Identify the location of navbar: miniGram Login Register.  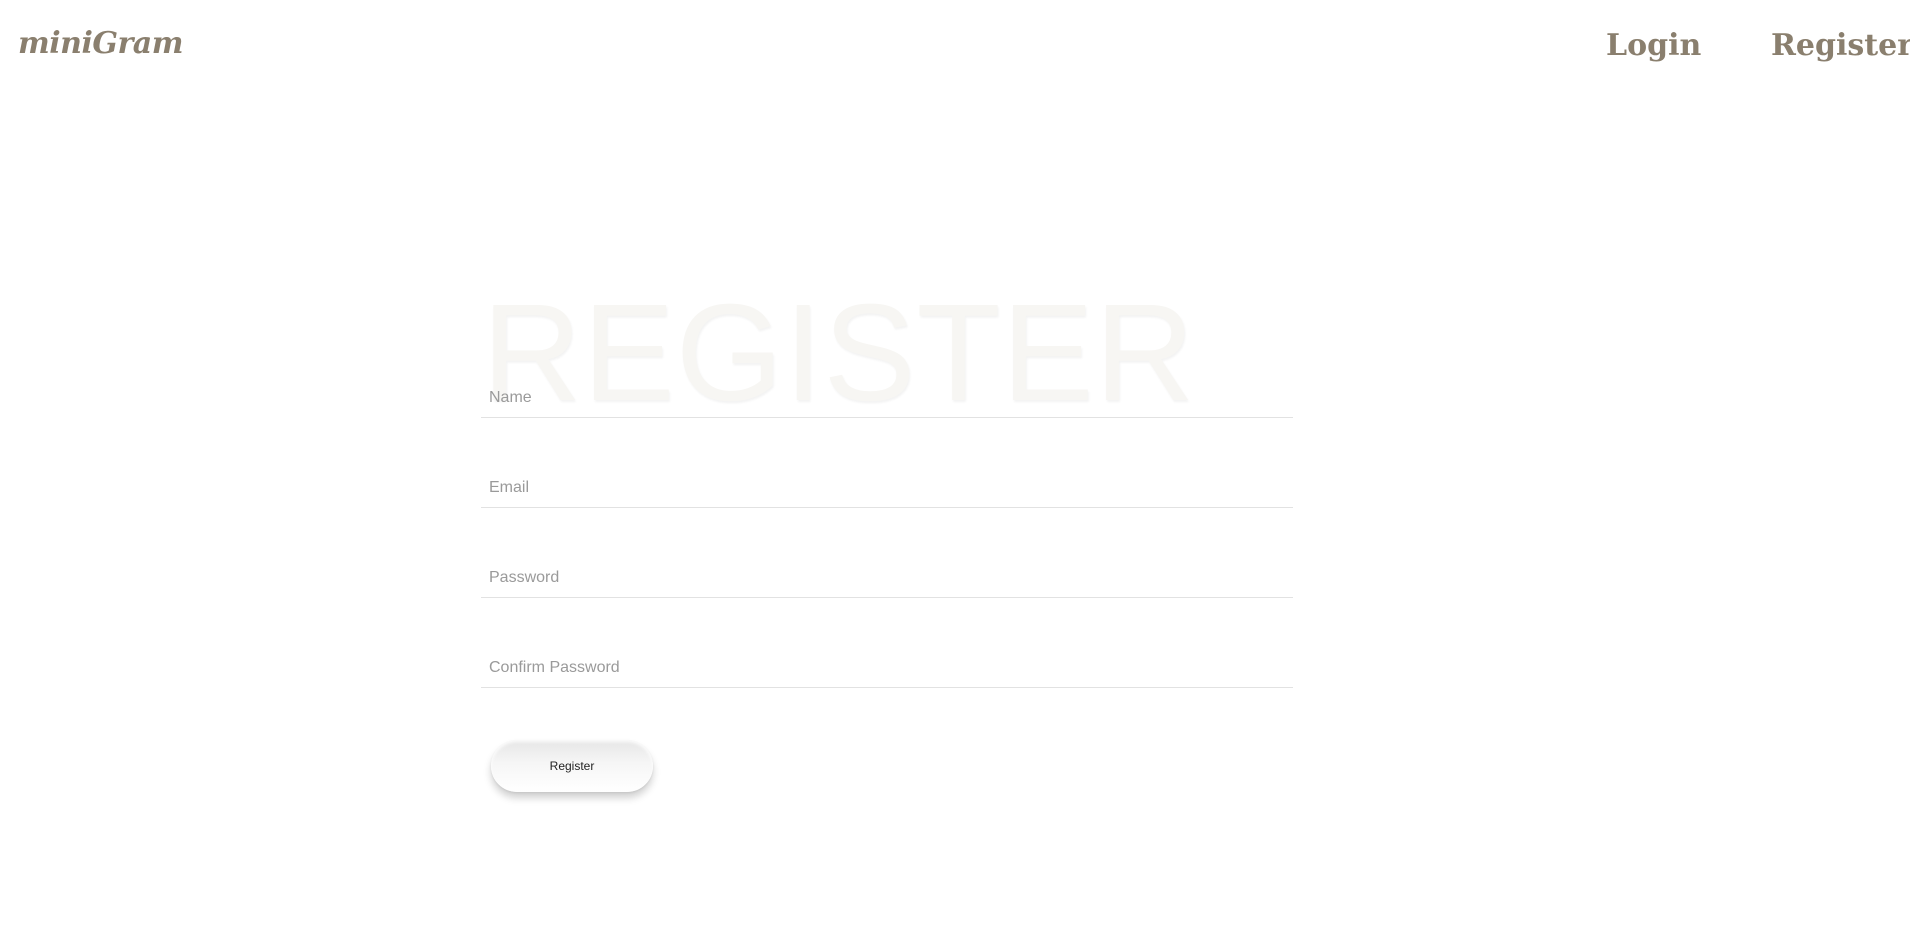
(955, 48).